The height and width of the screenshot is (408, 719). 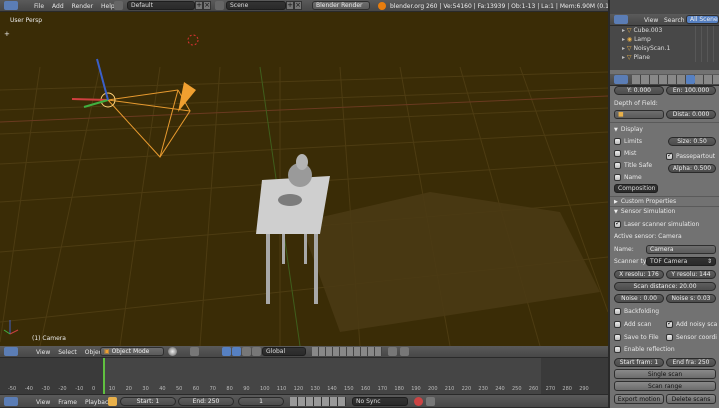 What do you see at coordinates (625, 153) in the screenshot?
I see `mist-checkbox: Mist` at bounding box center [625, 153].